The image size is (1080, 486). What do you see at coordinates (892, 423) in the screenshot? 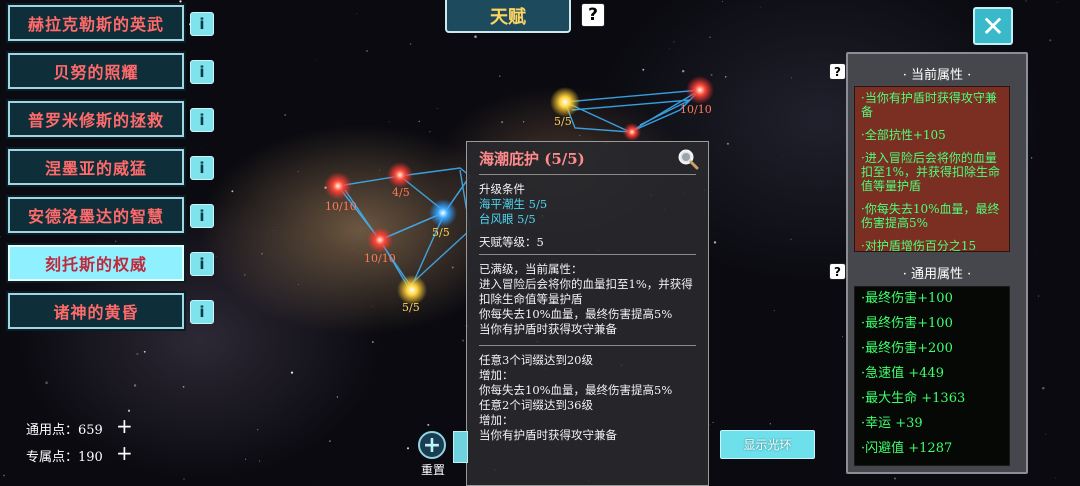
I see `list-item: ·幸运 +39` at bounding box center [892, 423].